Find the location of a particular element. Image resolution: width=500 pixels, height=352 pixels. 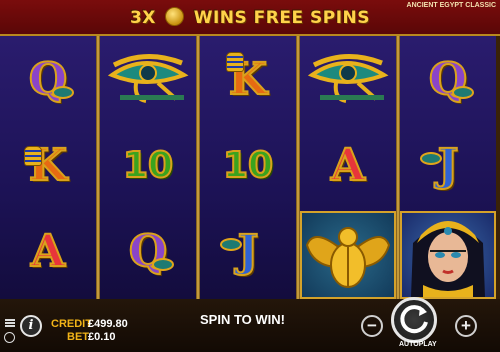

sound-icon is located at coordinates (9, 337).